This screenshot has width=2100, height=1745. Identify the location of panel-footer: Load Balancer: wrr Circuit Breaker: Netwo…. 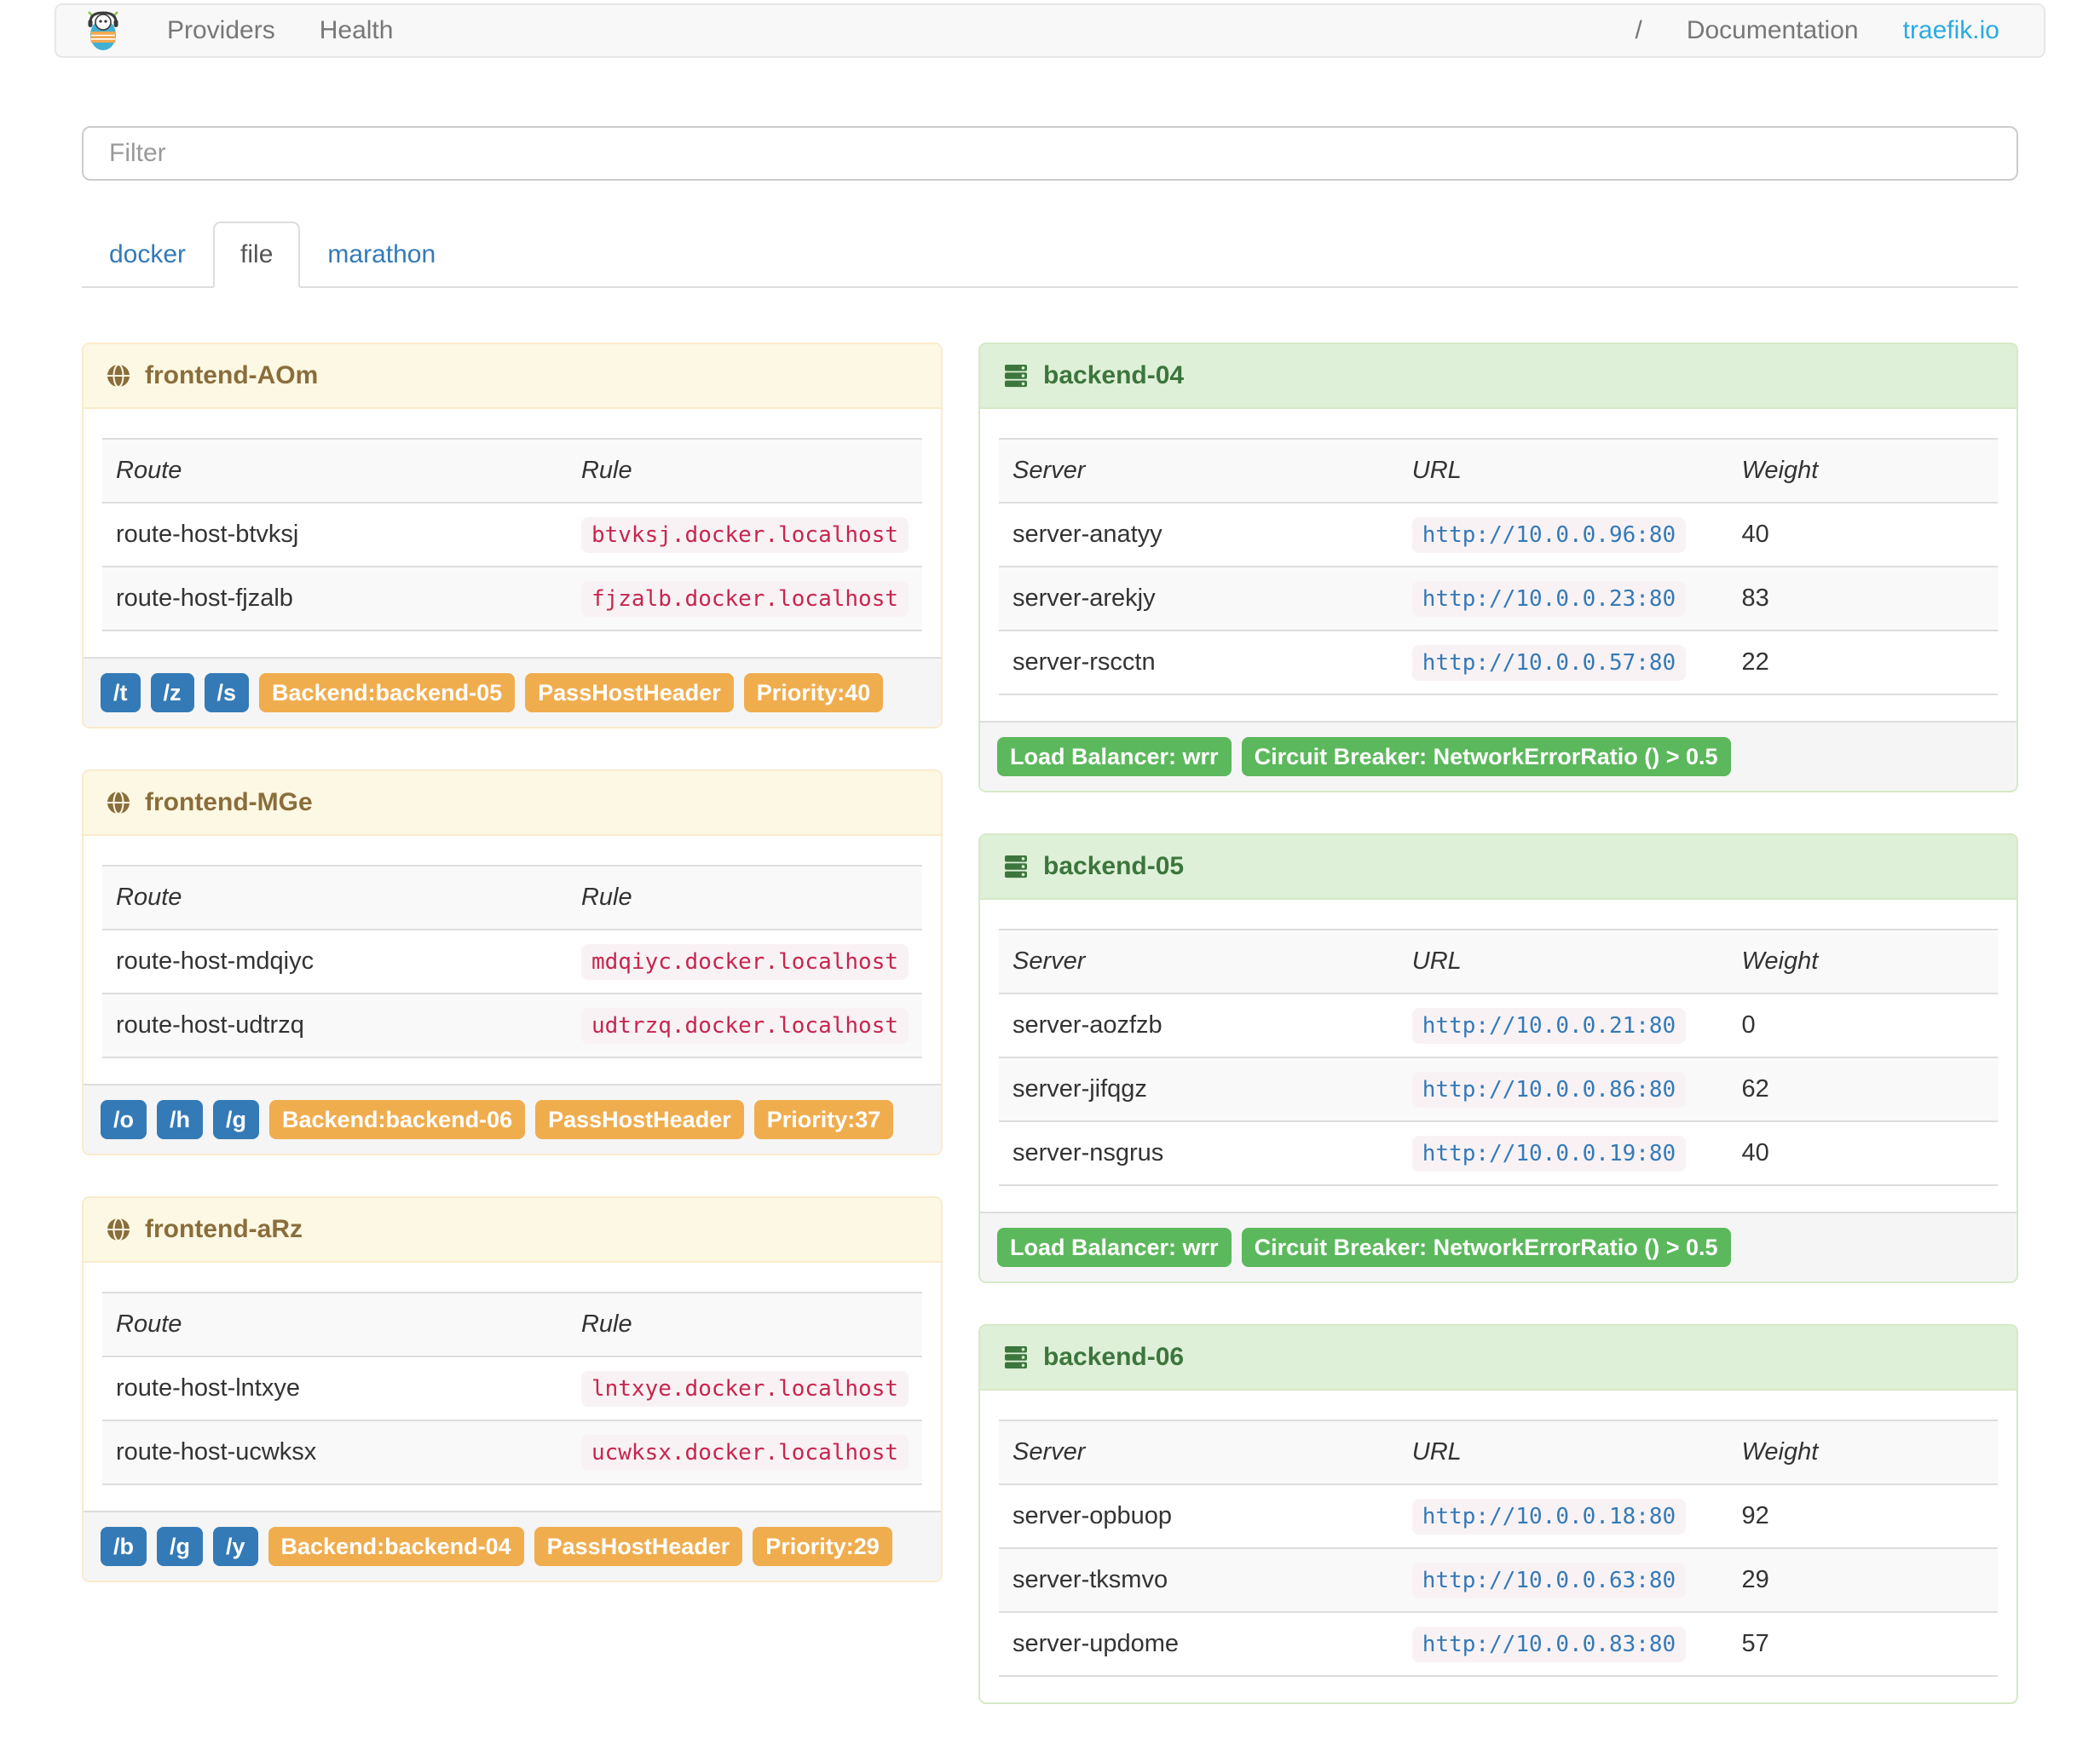
(1498, 756).